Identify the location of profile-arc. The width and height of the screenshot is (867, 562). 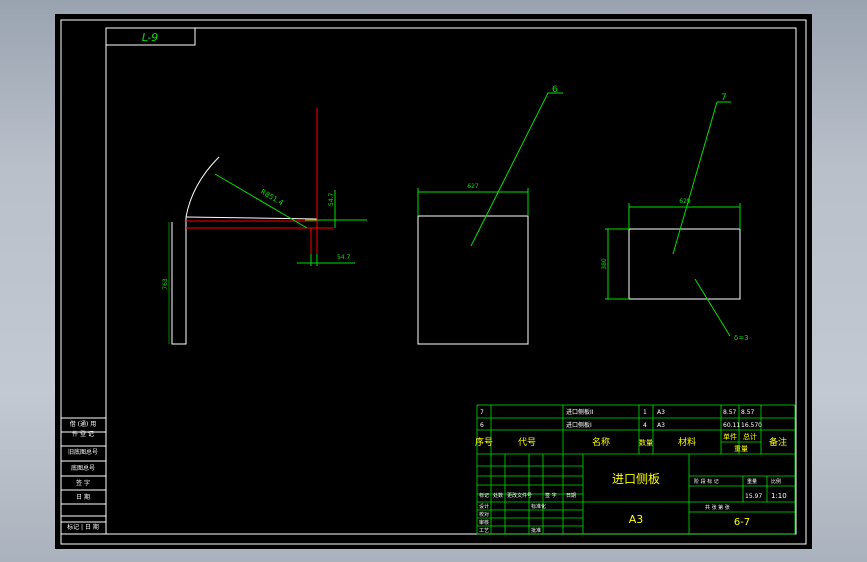
(202, 187).